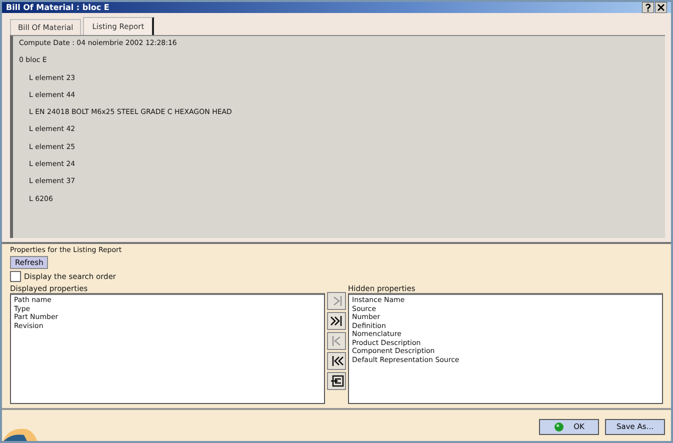  What do you see at coordinates (58, 7) in the screenshot?
I see `window-title: Bill Of Material : bloc E` at bounding box center [58, 7].